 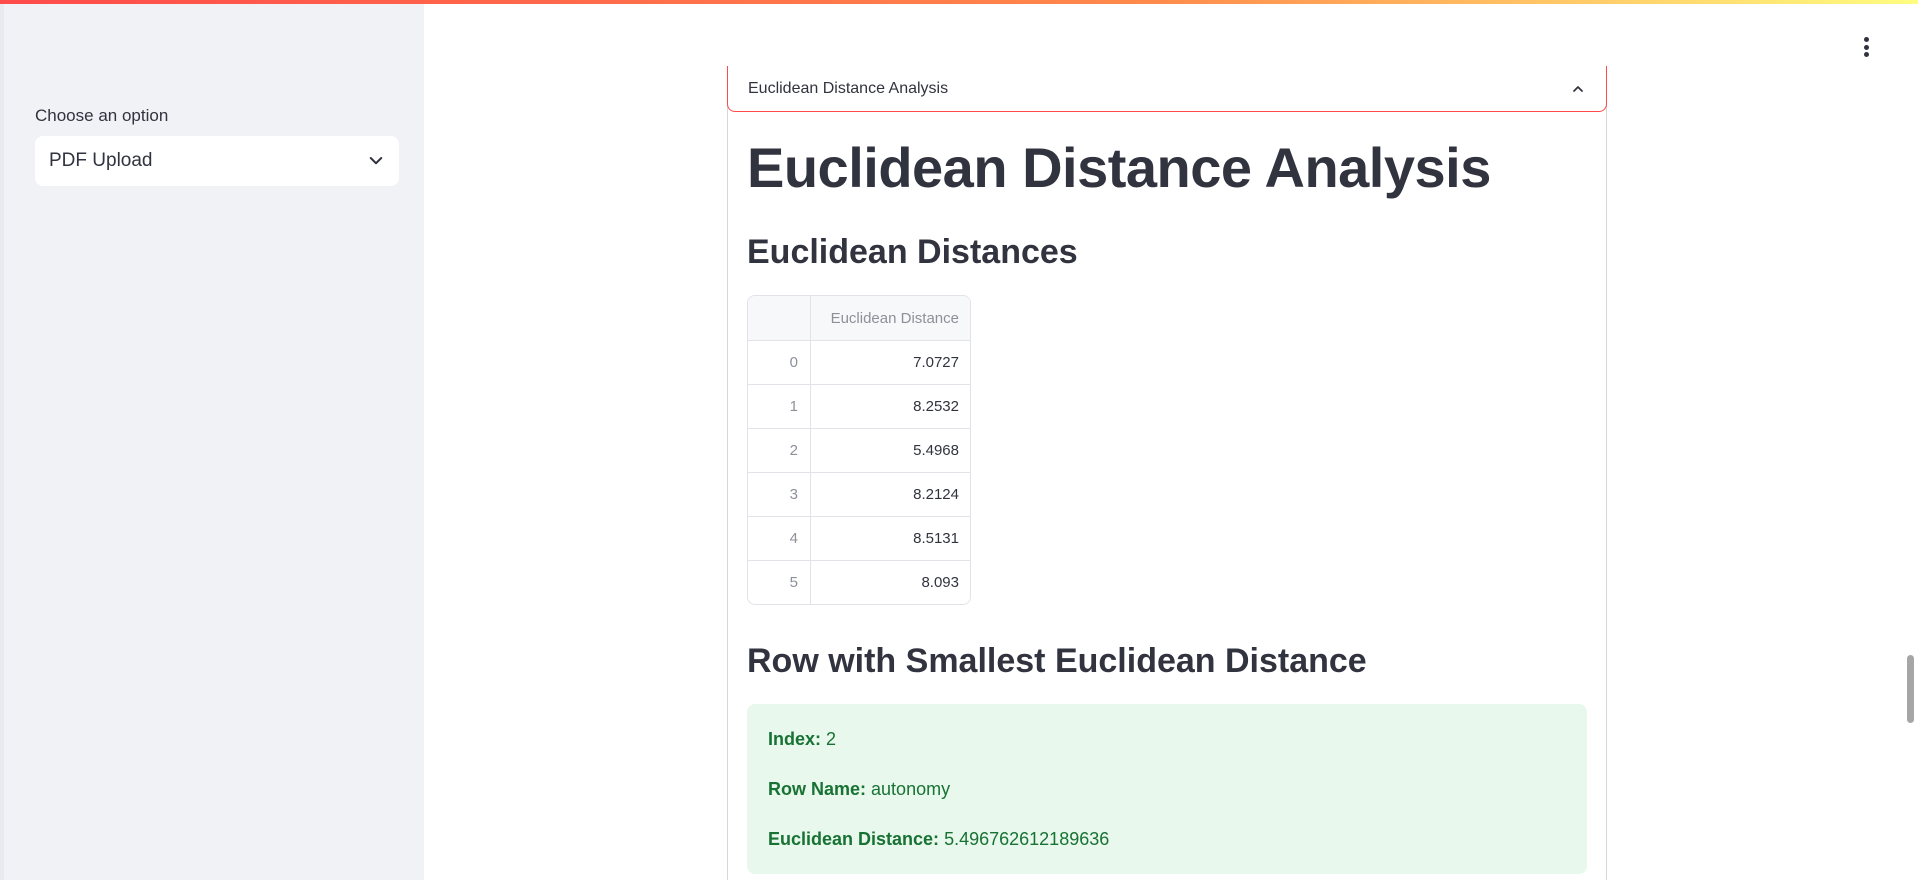 I want to click on index-value: 2, so click(x=831, y=739).